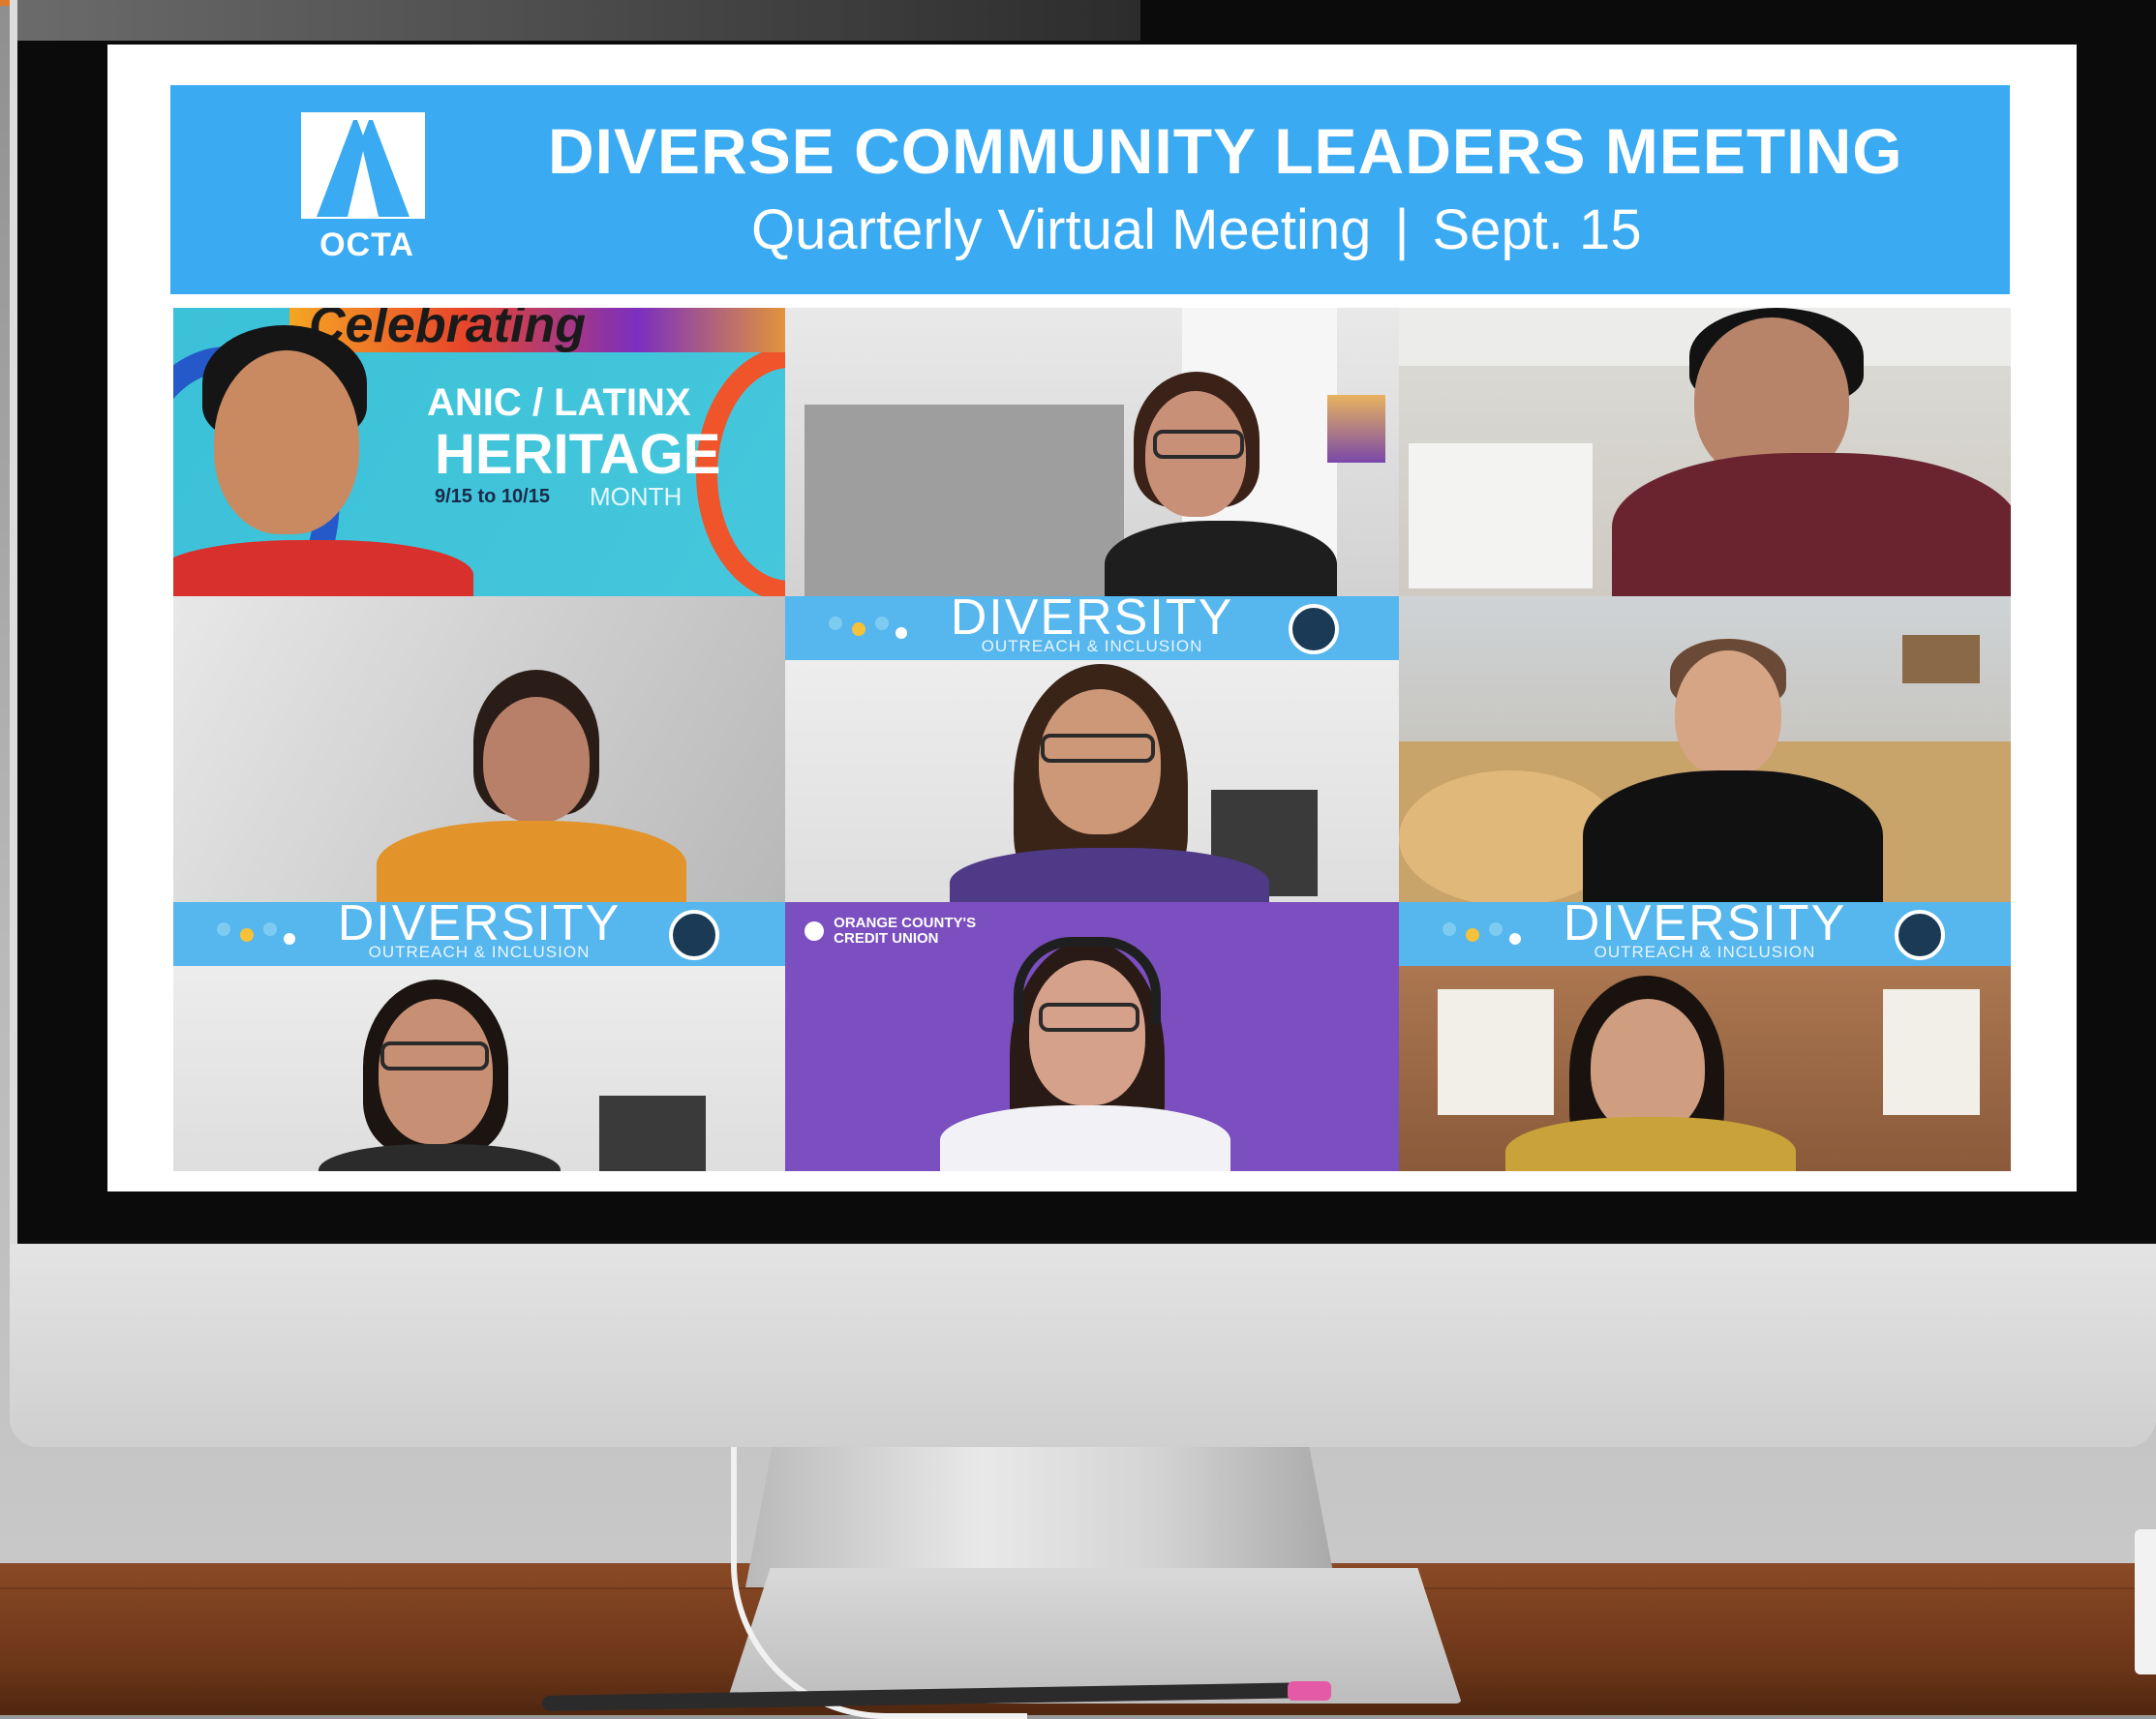  What do you see at coordinates (493, 496) in the screenshot?
I see `heritage-dates: 9/15 to 10/15` at bounding box center [493, 496].